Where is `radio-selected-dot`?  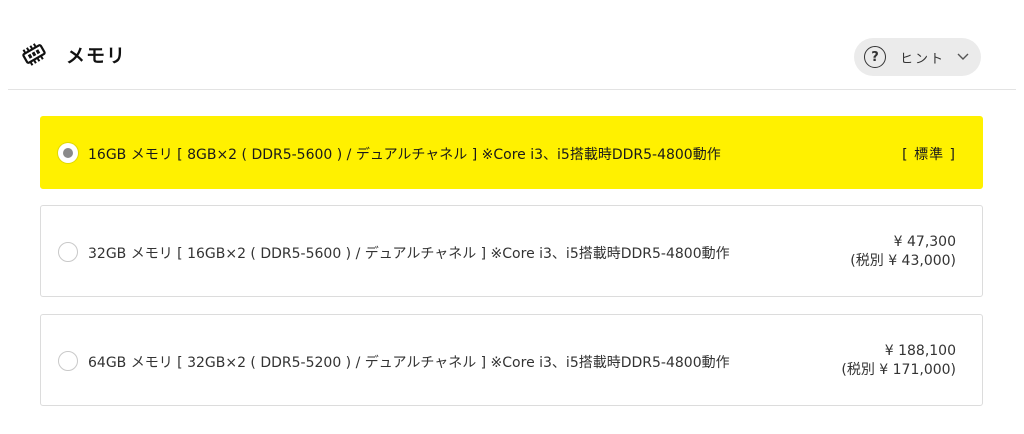 radio-selected-dot is located at coordinates (68, 153).